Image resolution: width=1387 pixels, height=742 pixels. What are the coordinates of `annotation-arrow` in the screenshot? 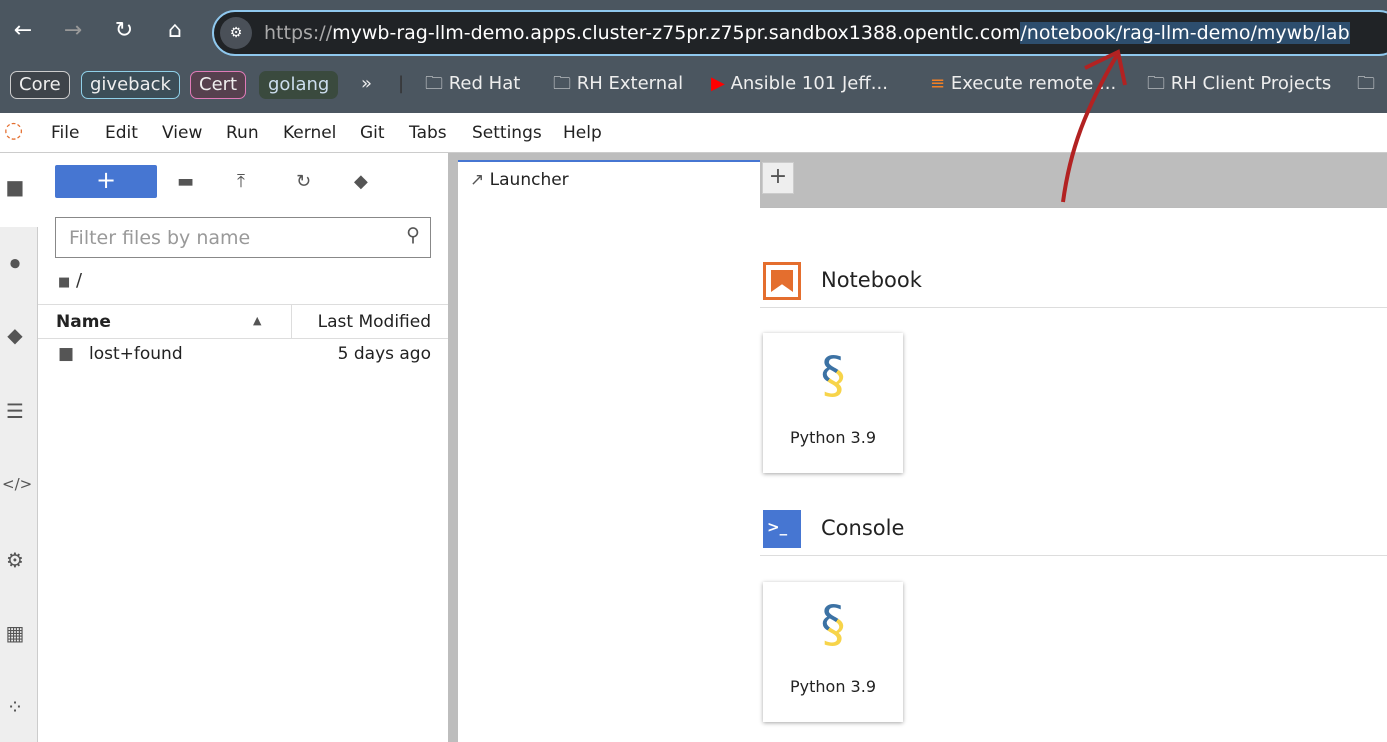 It's located at (1094, 126).